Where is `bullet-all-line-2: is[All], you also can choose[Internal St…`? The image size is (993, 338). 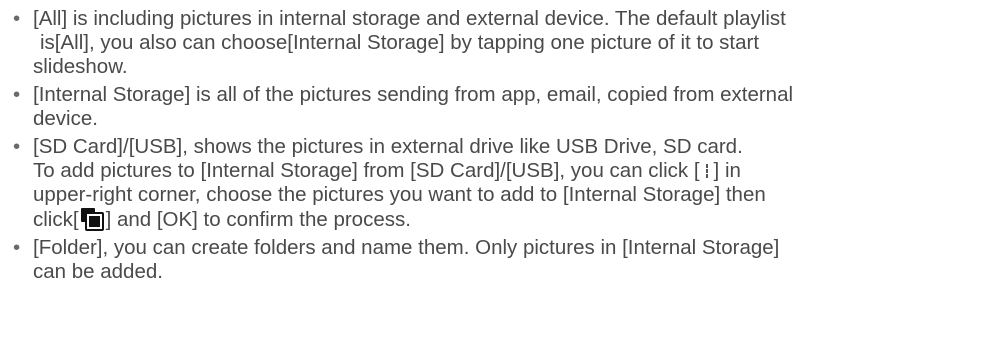 bullet-all-line-2: is[All], you also can choose[Internal St… is located at coordinates (400, 42).